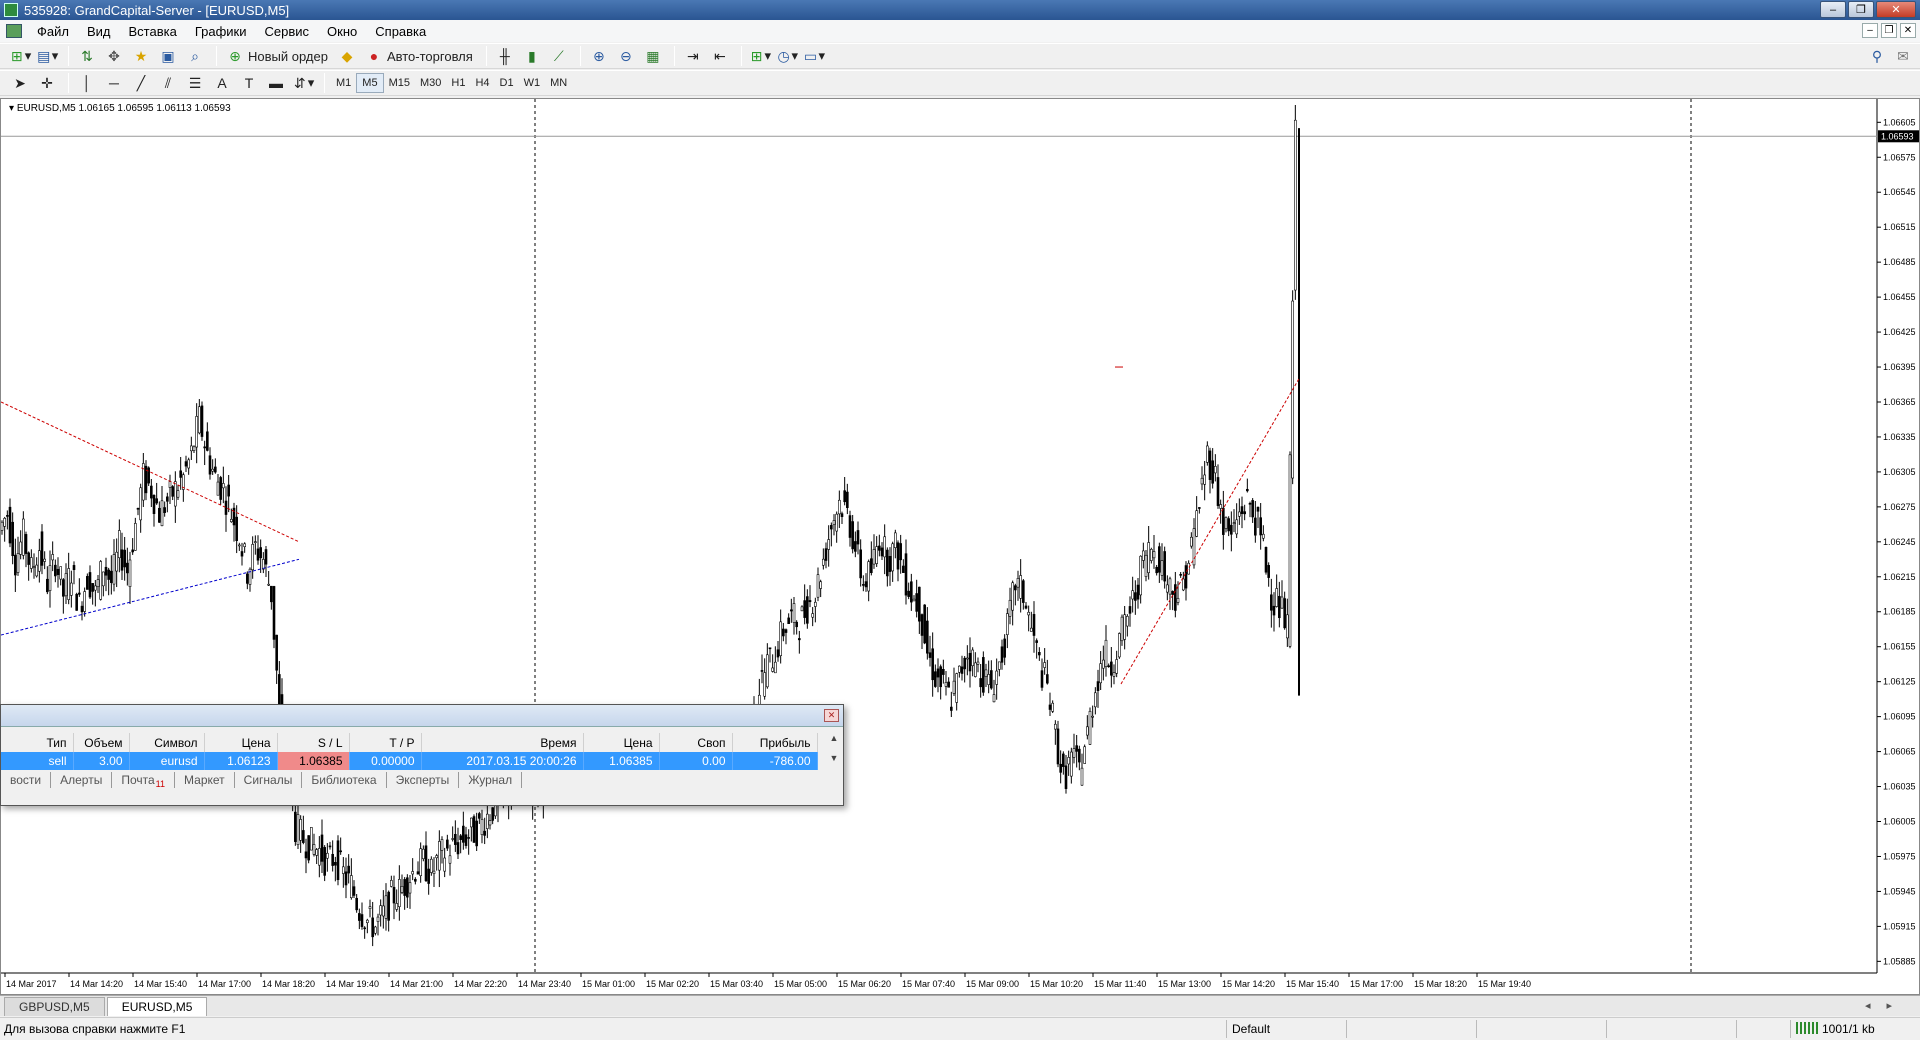 This screenshot has height=1040, width=1920. I want to click on tab-scroll-arrows: ◂▸, so click(1886, 1005).